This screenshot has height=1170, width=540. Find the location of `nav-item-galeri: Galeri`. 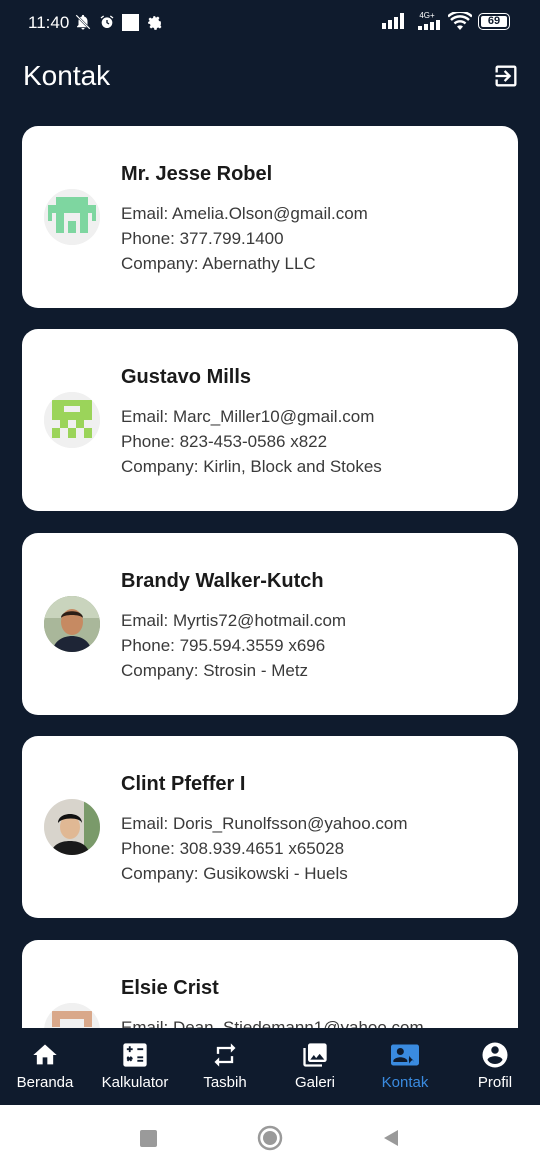

nav-item-galeri: Galeri is located at coordinates (315, 1066).